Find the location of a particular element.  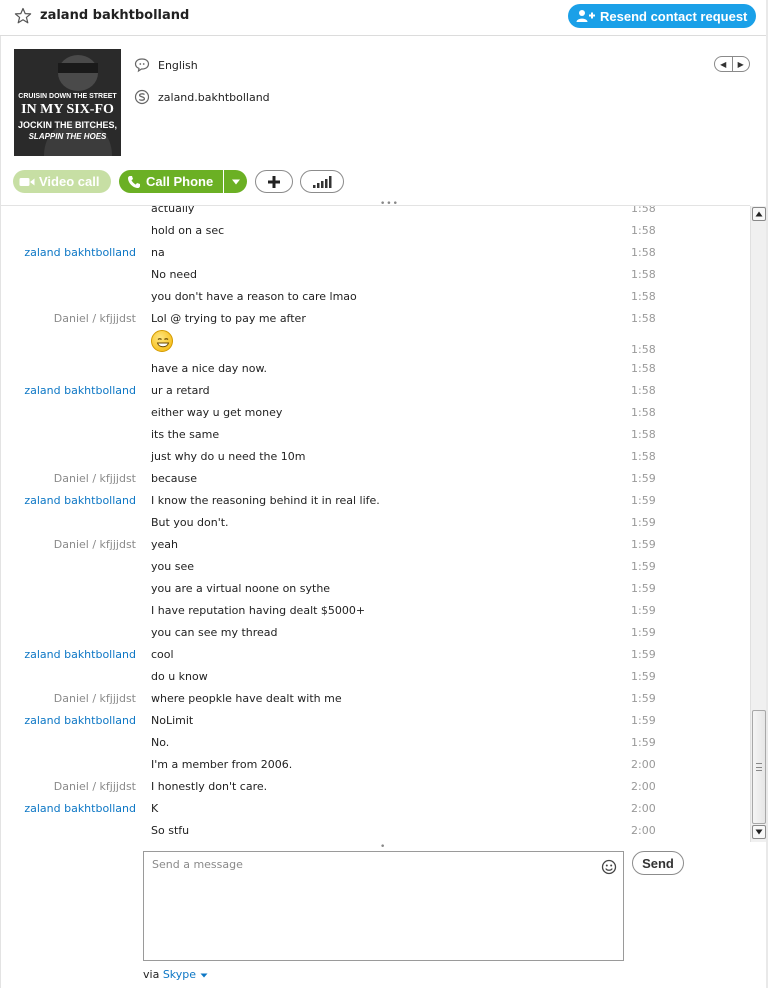

resend-contact-request-label: Resend contact request is located at coordinates (674, 16).